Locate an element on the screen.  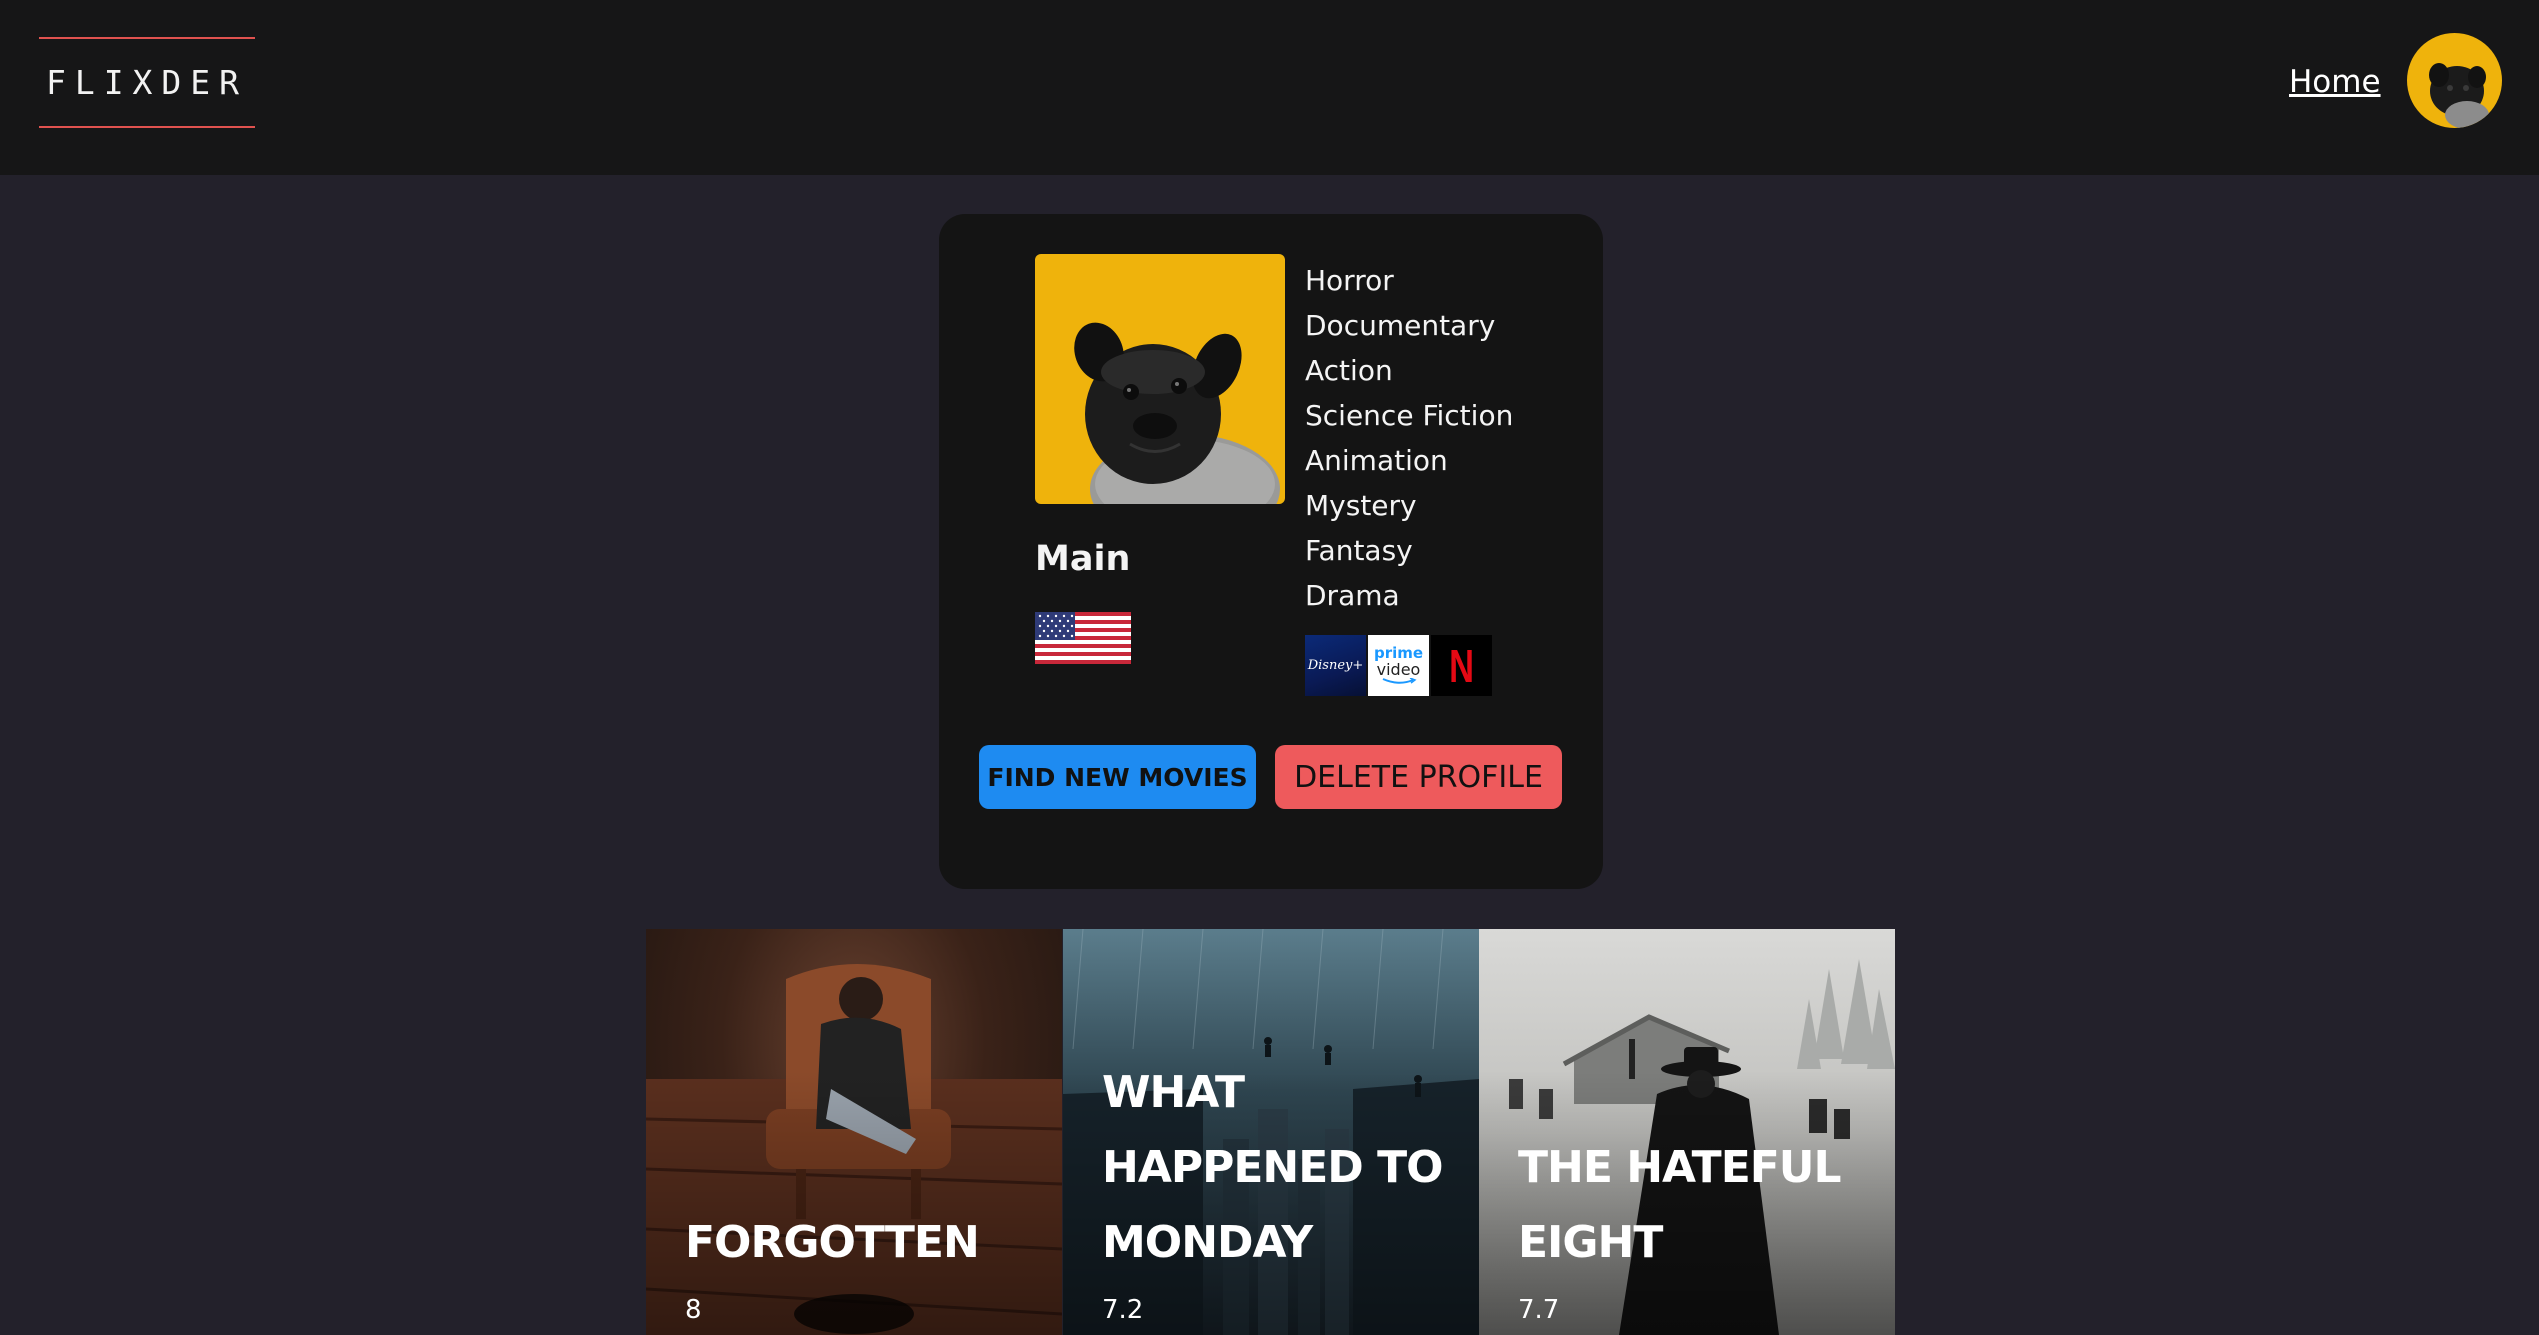
profile-photo is located at coordinates (1160, 379).